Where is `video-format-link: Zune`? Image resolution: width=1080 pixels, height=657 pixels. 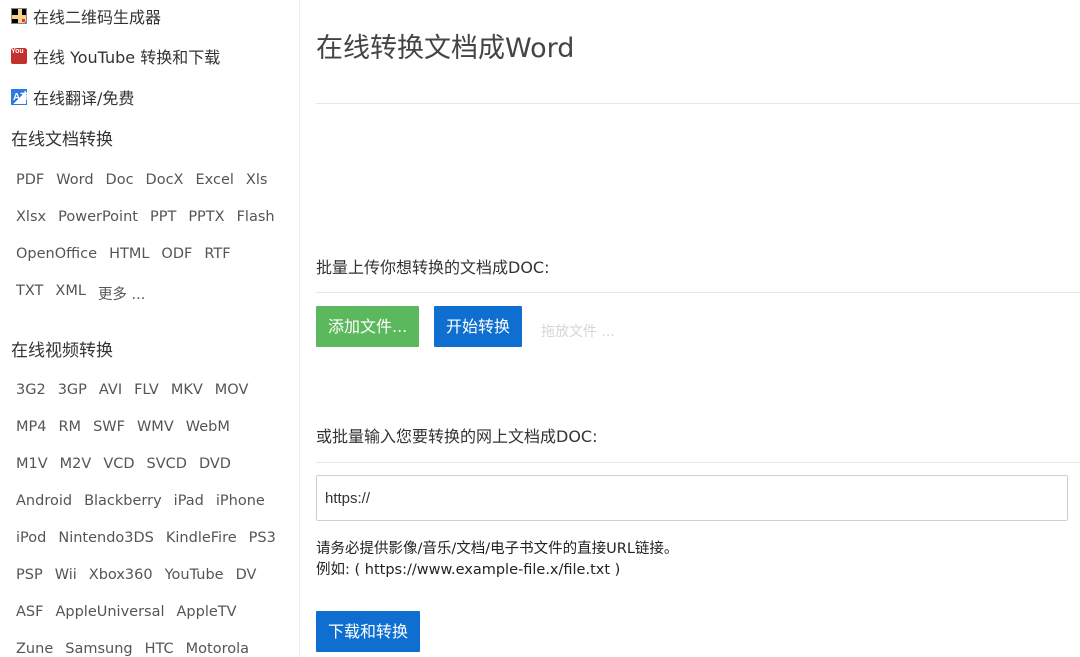 video-format-link: Zune is located at coordinates (34, 649).